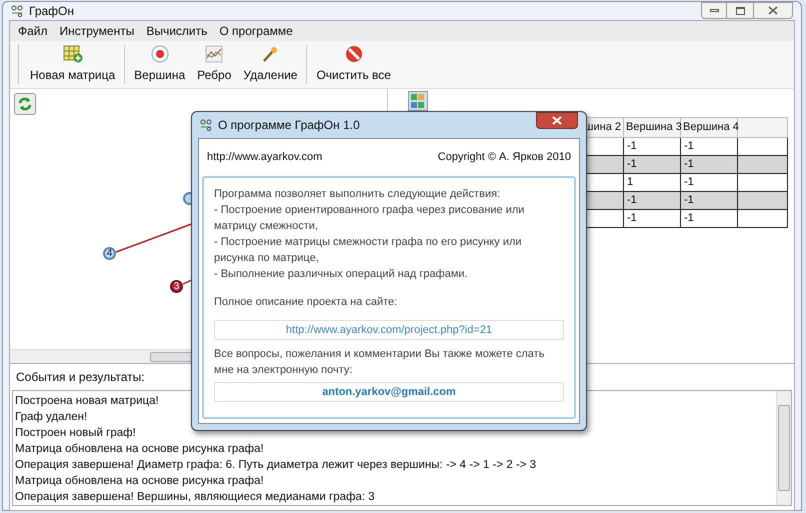 Image resolution: width=806 pixels, height=513 pixels. Describe the element at coordinates (353, 64) in the screenshot. I see `toolbar-button: Очистить все` at that location.